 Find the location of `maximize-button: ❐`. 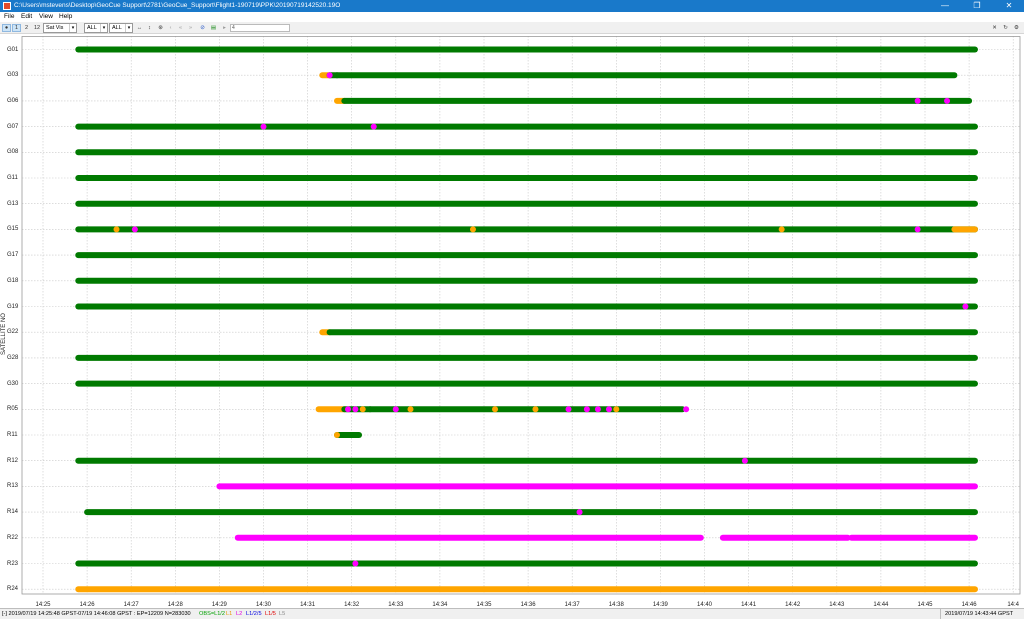

maximize-button: ❐ is located at coordinates (977, 6).